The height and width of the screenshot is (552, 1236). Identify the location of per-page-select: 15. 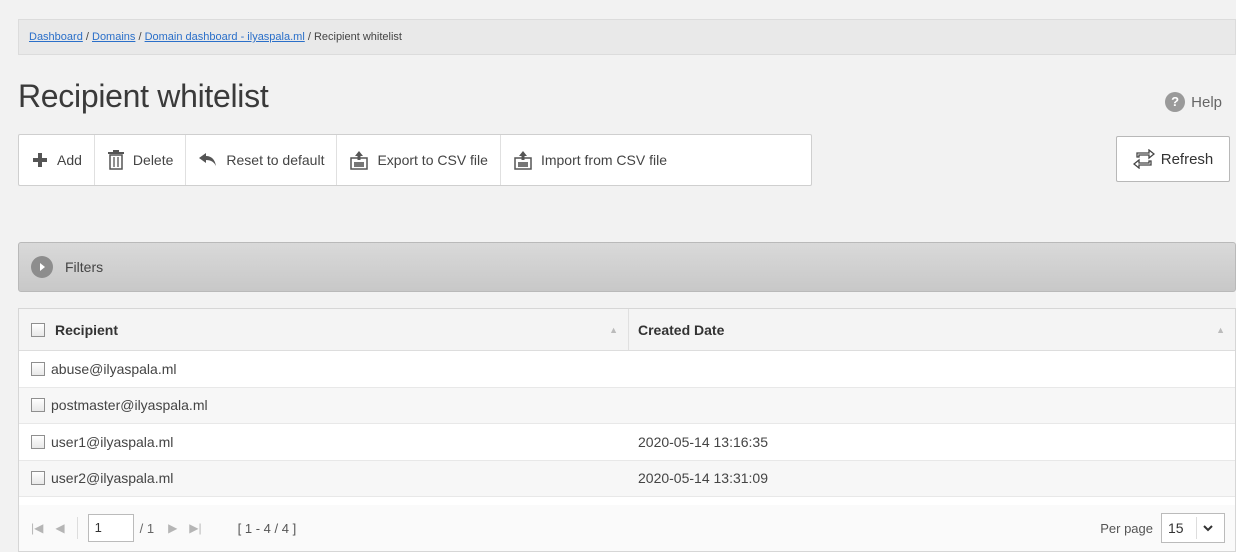
(1193, 528).